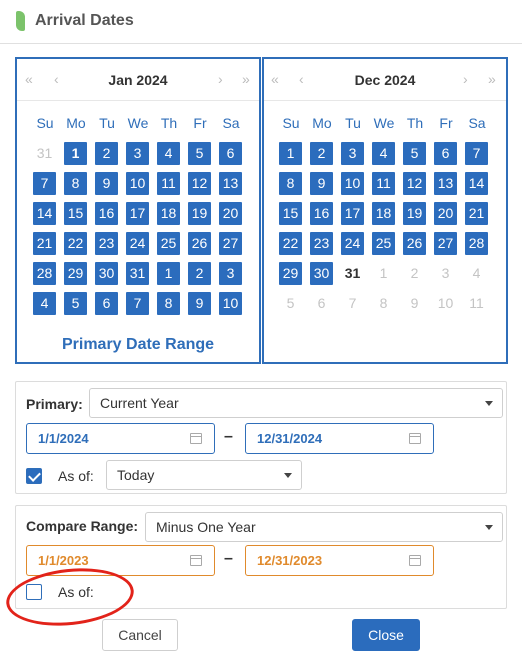 This screenshot has height=661, width=522. Describe the element at coordinates (339, 560) in the screenshot. I see `compare-end-date-input: 12/31/2023` at that location.